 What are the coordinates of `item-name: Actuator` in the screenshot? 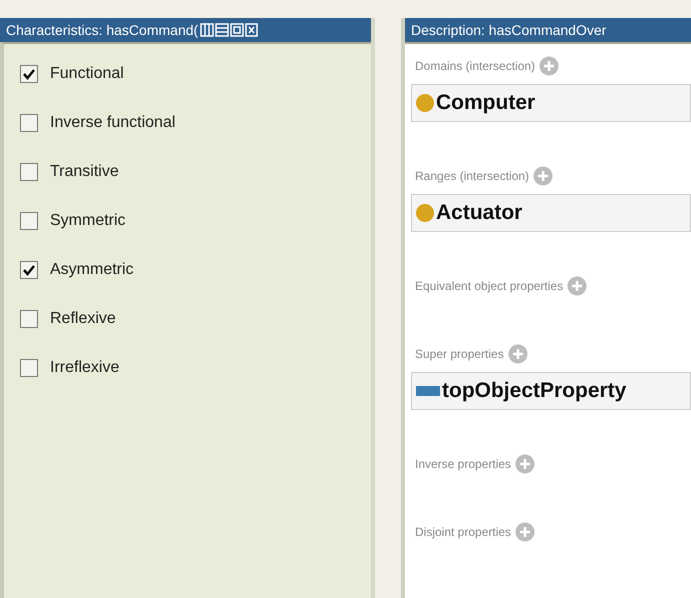 It's located at (479, 213).